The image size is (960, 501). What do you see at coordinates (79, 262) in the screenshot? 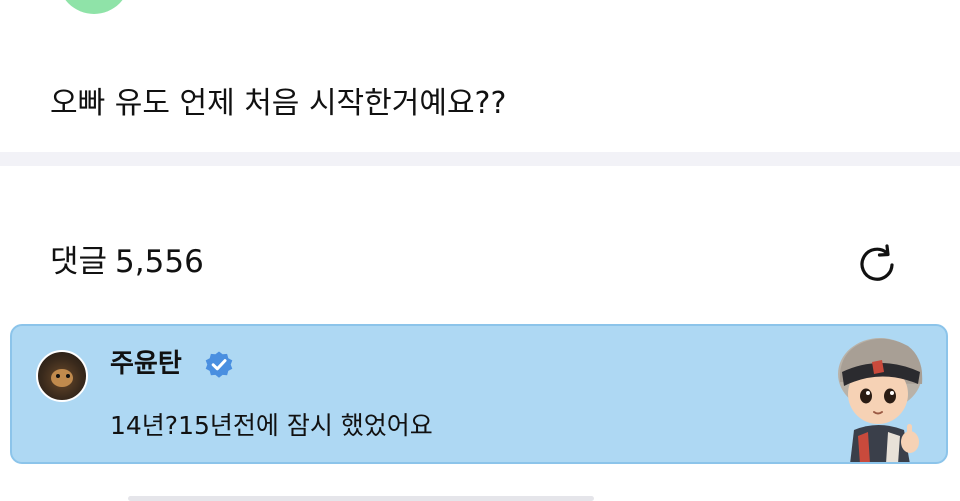
I see `comments-label: 댓글` at bounding box center [79, 262].